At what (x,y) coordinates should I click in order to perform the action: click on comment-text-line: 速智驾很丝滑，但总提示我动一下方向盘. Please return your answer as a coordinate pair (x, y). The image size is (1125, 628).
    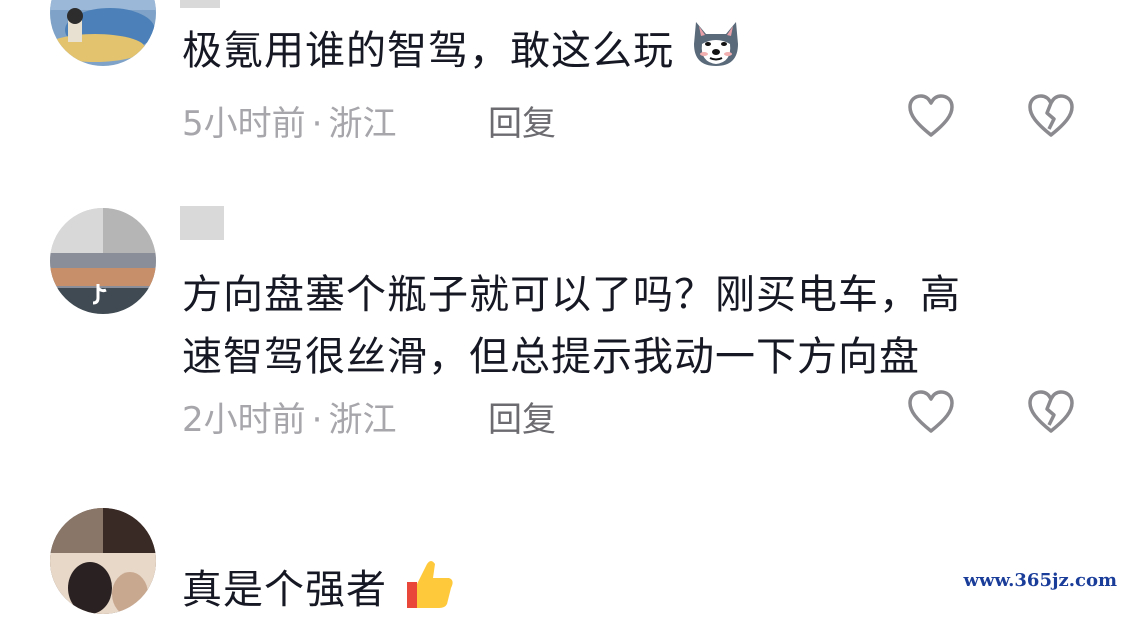
    Looking at the image, I should click on (551, 357).